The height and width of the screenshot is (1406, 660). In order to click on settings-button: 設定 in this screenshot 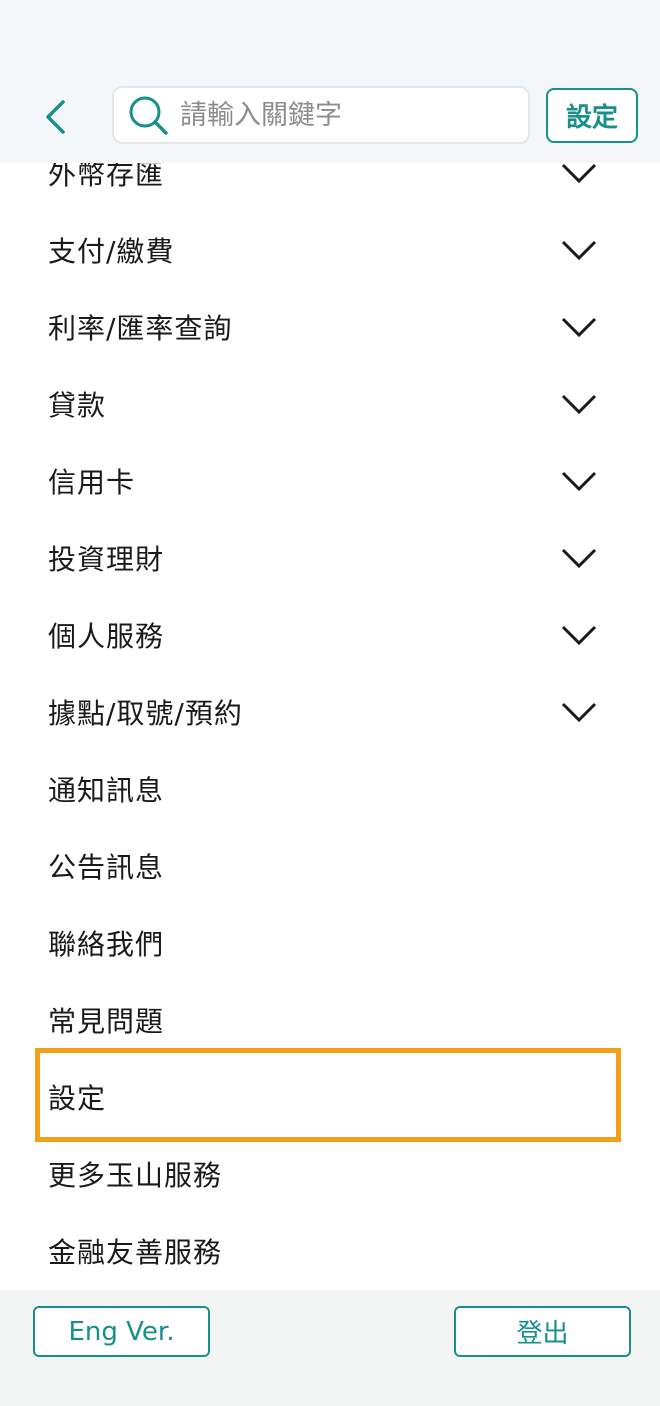, I will do `click(592, 115)`.